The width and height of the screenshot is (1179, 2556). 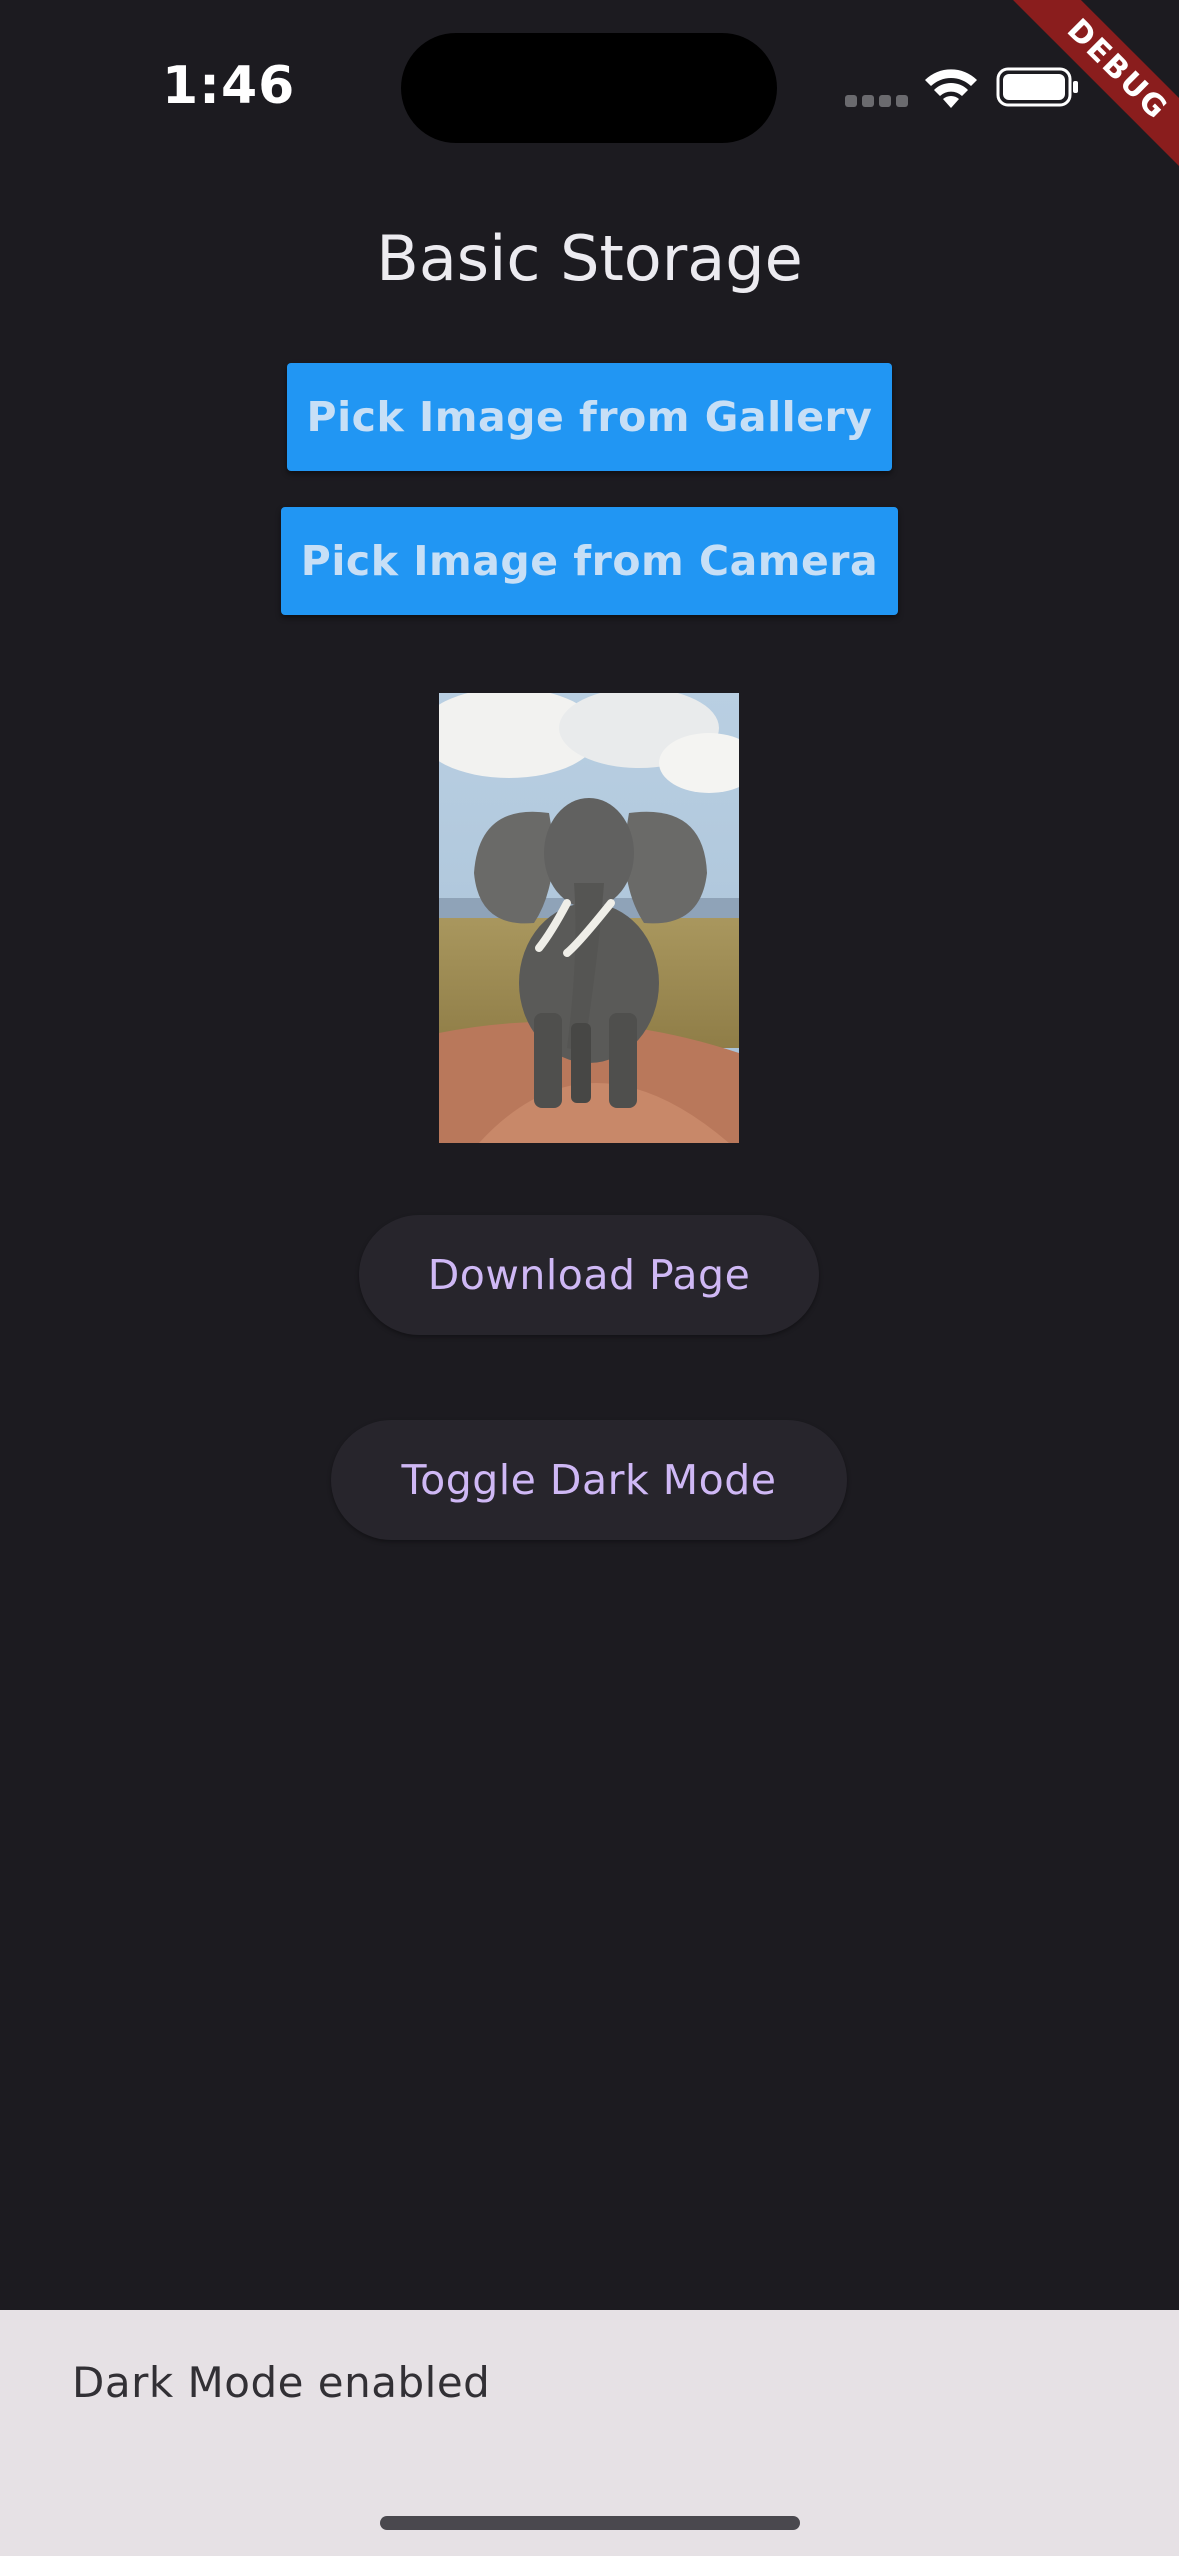 I want to click on snackbar-message: Dark Mode enabled, so click(x=281, y=2382).